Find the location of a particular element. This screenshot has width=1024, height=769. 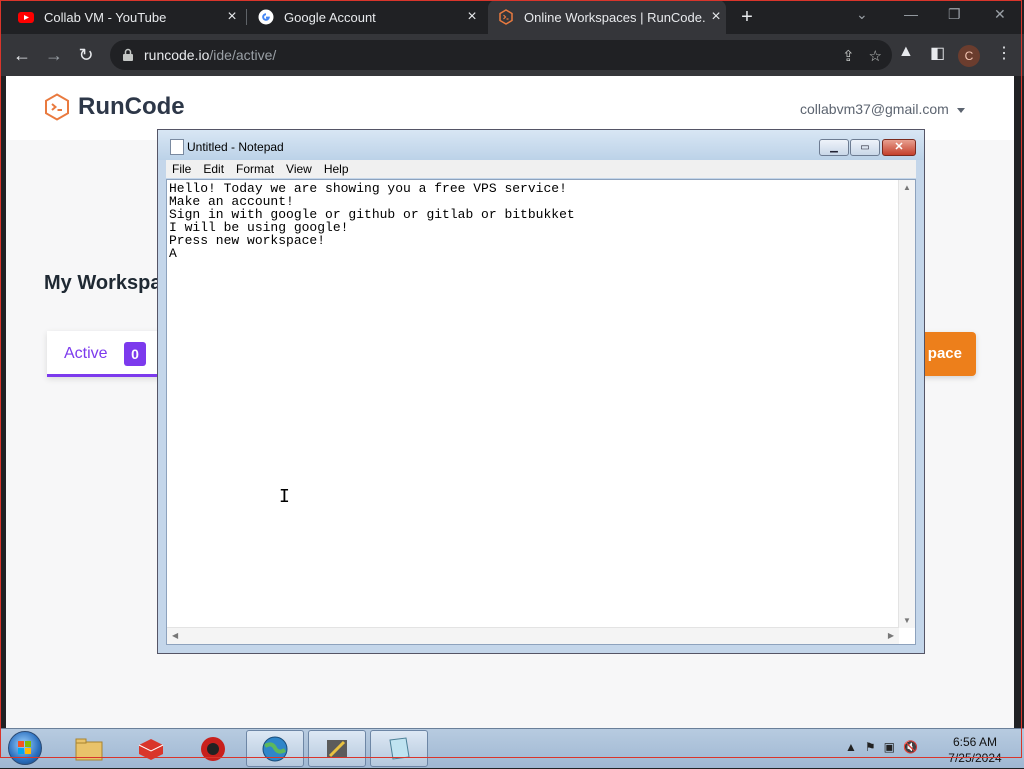

tab-youtube: Collab VM - YouTube × is located at coordinates (126, 17).